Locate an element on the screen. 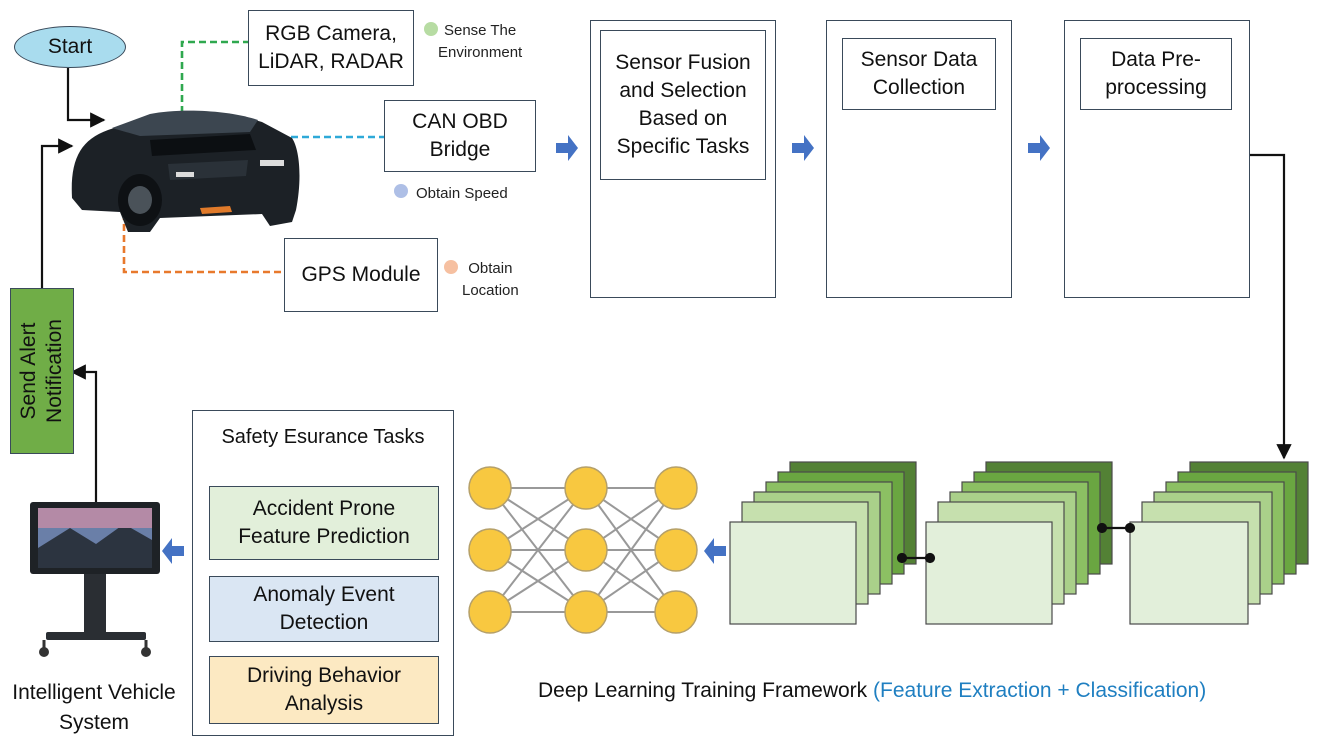 The height and width of the screenshot is (743, 1321). rgb-camera-box: RGB Camera, LiDAR, RADAR is located at coordinates (331, 48).